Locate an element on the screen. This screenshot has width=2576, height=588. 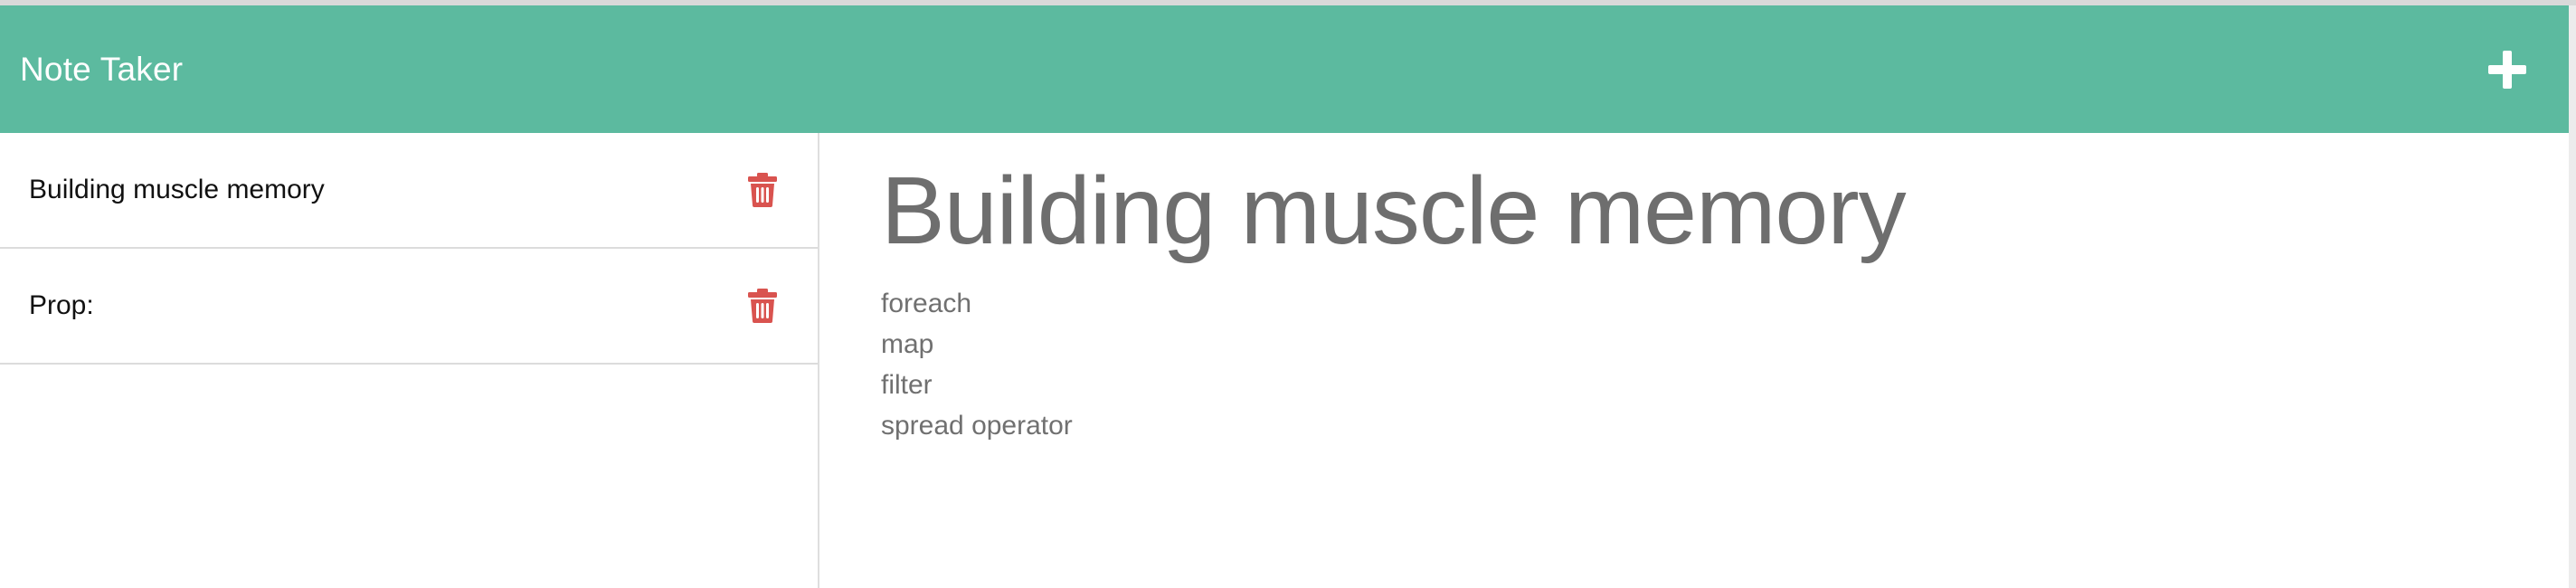
scrollbar-track is located at coordinates (2572, 296).